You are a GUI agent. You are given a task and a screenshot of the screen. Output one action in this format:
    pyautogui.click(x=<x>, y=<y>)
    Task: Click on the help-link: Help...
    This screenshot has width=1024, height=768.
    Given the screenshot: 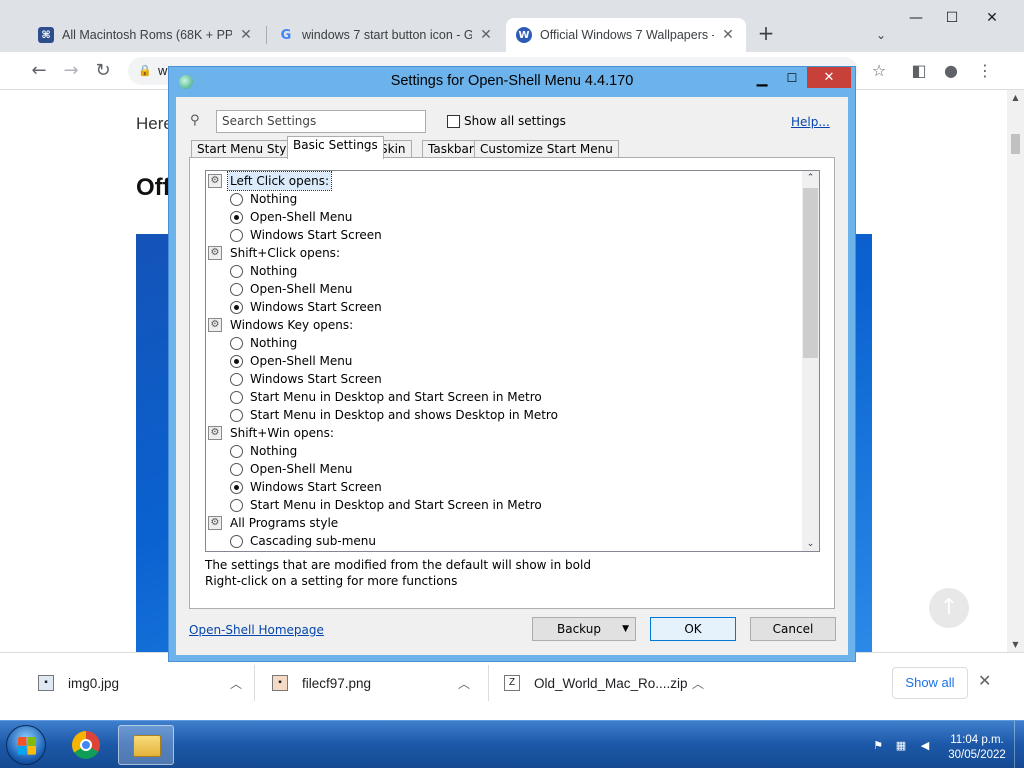 What is the action you would take?
    pyautogui.click(x=810, y=122)
    